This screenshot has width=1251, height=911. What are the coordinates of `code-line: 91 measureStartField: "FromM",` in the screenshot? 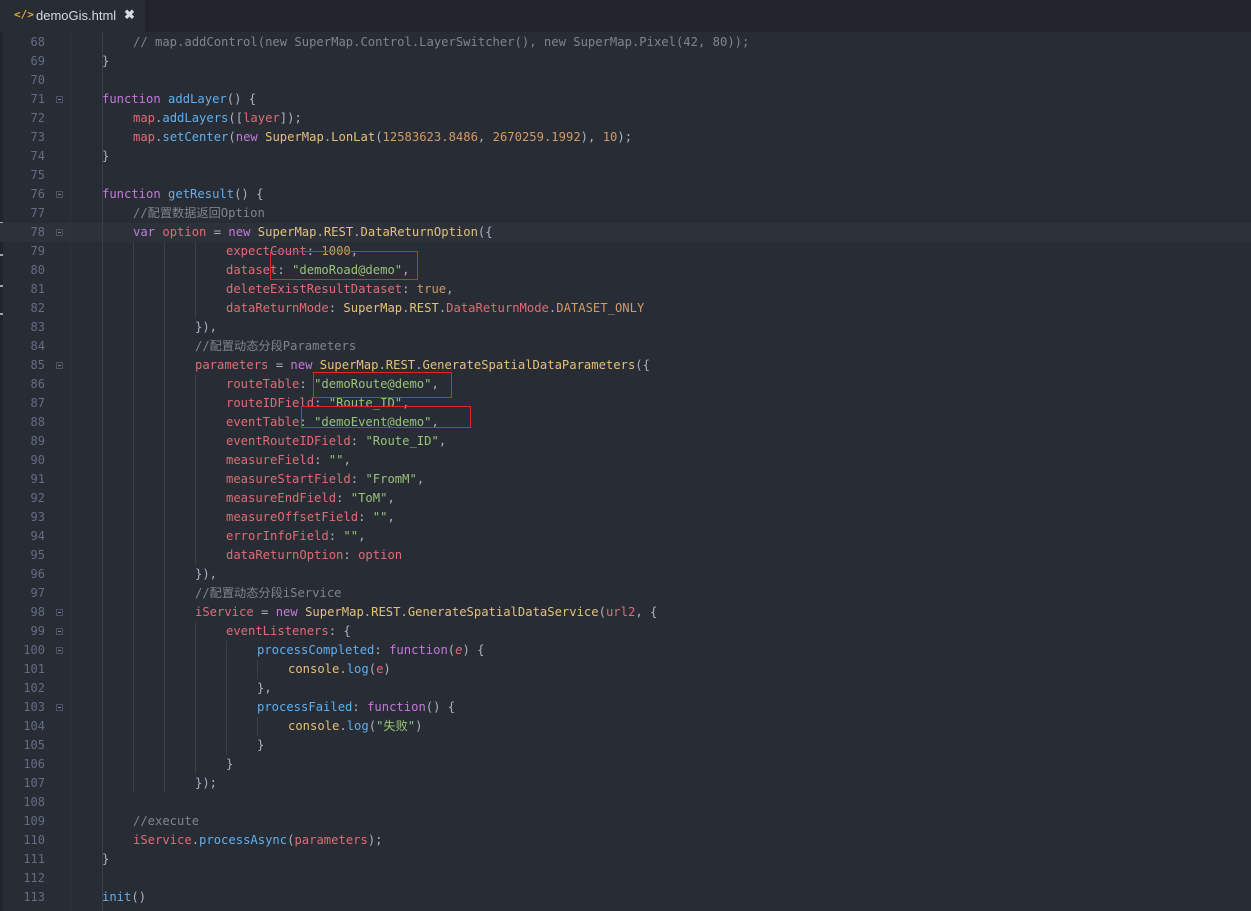 It's located at (625, 479).